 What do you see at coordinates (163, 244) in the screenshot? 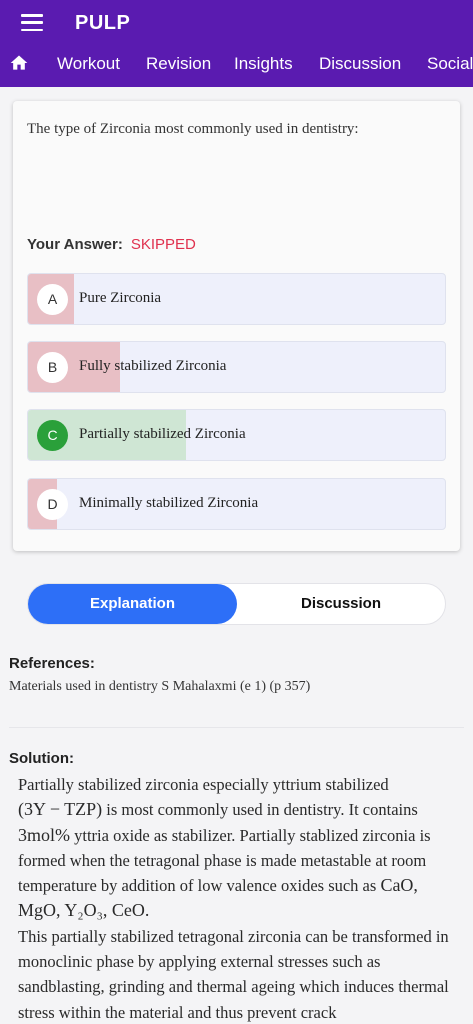
I see `answer-status: SKIPPED` at bounding box center [163, 244].